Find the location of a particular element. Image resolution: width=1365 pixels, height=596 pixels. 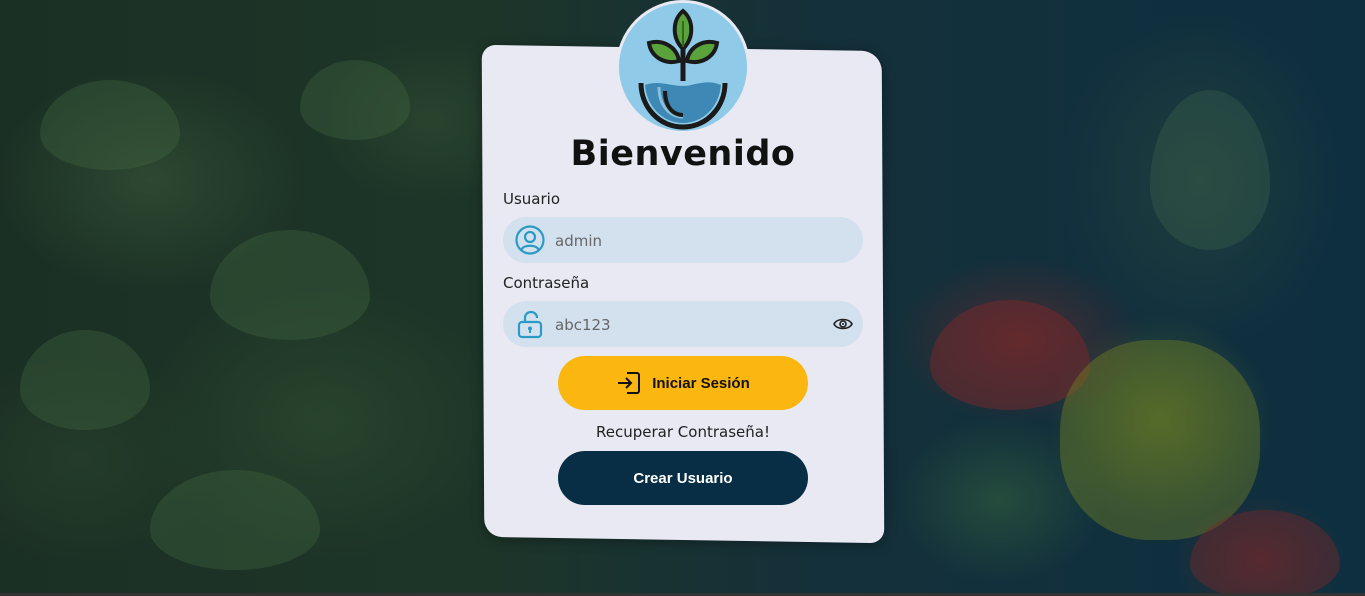

recover-password-link: Recuperar Contraseña! is located at coordinates (683, 432).